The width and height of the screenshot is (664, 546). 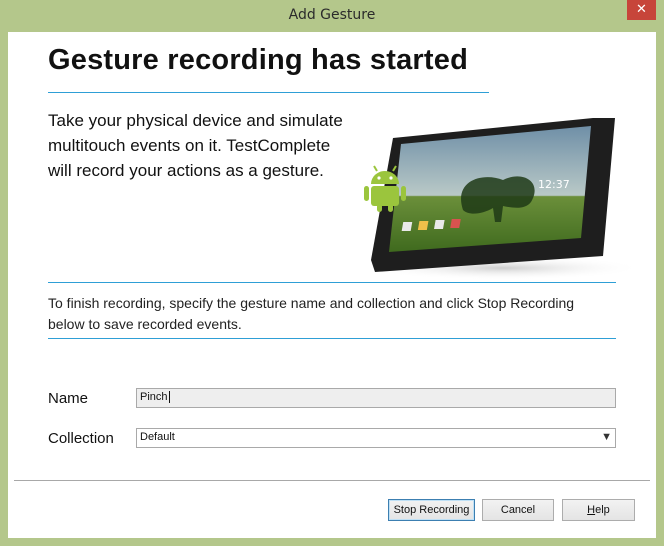 I want to click on tablet-clock: 12:37, so click(x=554, y=184).